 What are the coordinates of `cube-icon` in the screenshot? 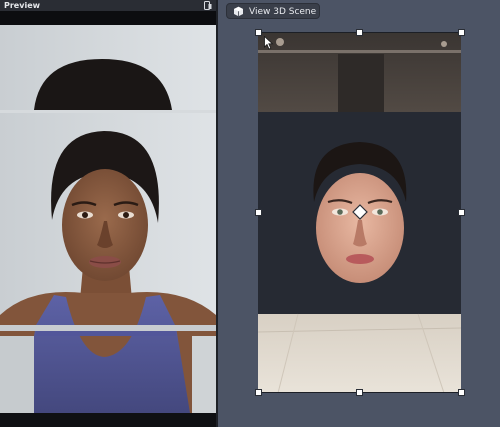 It's located at (238, 11).